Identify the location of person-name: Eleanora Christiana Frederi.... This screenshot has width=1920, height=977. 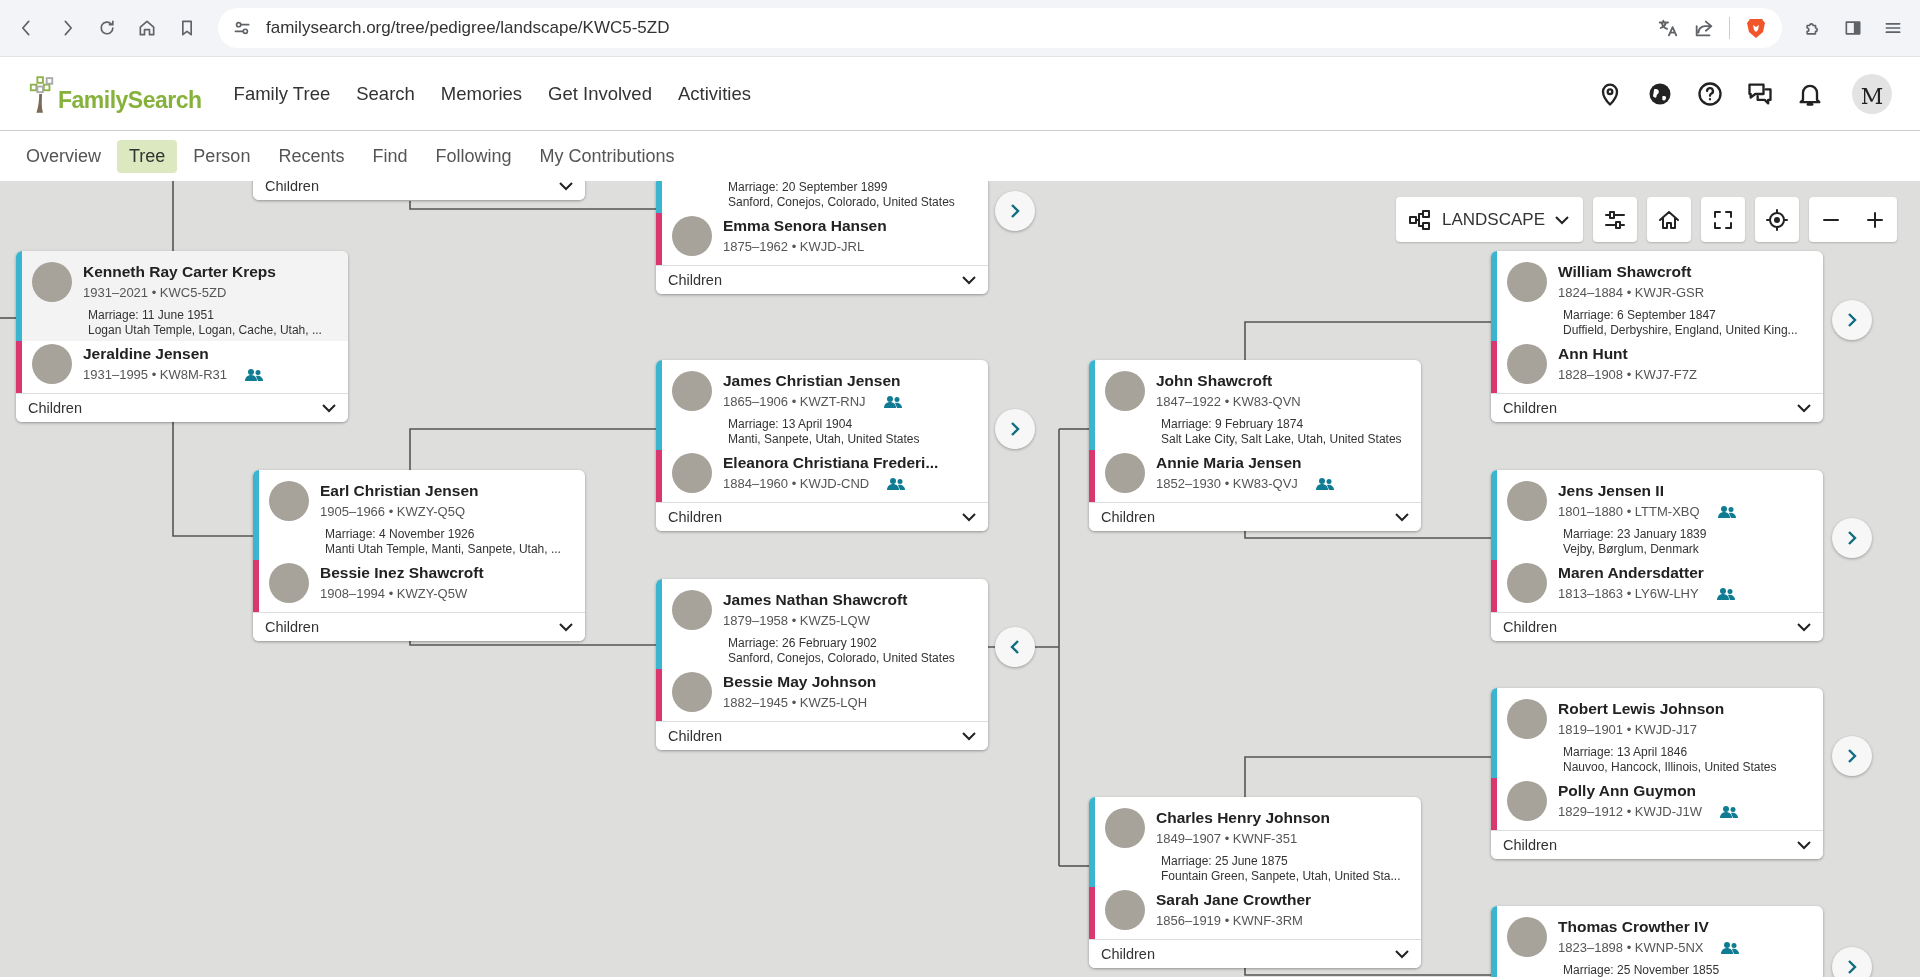
(831, 463).